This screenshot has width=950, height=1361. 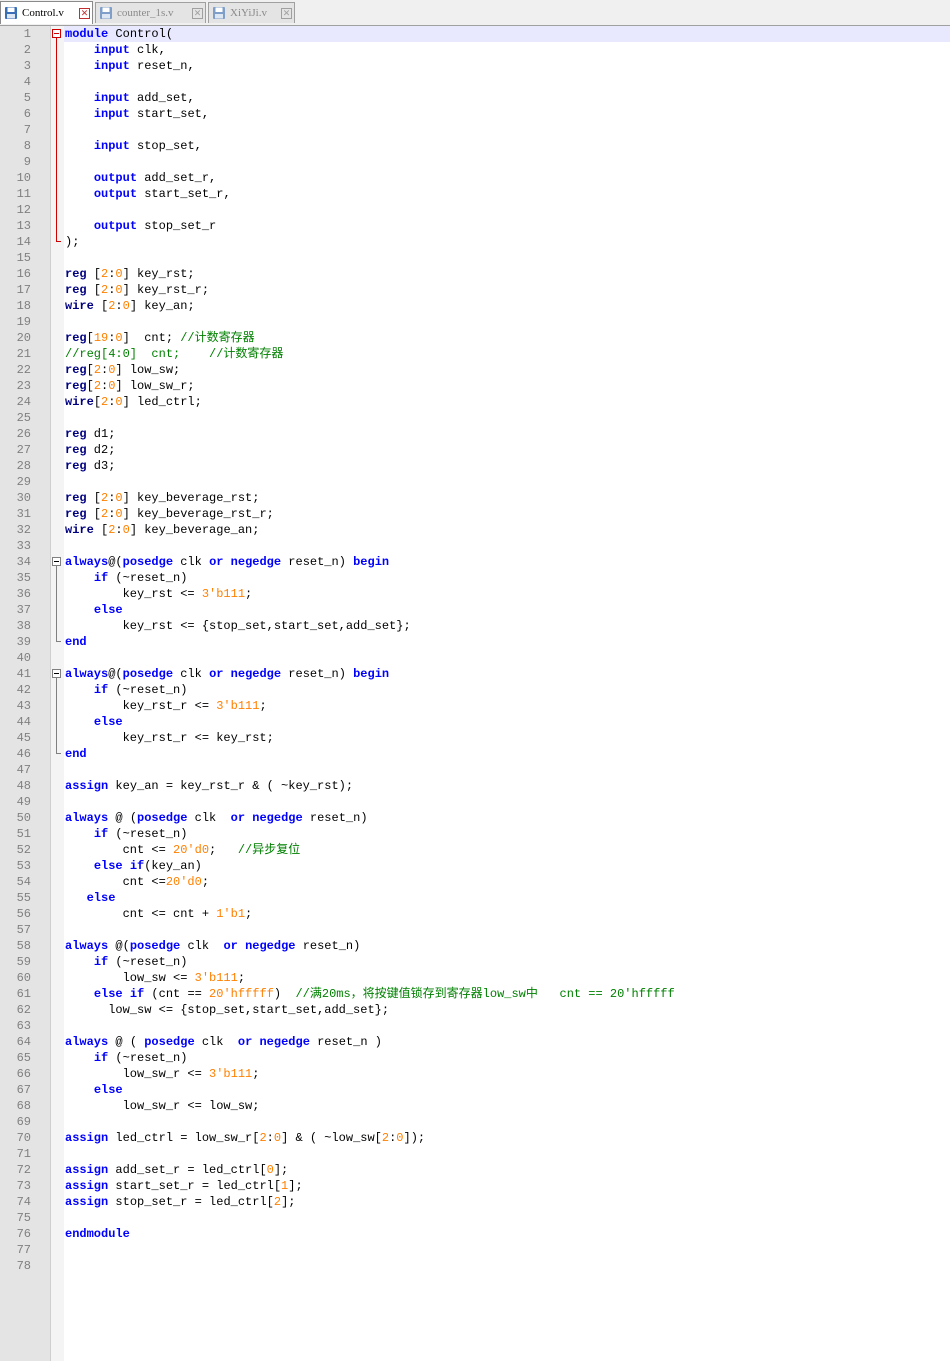 What do you see at coordinates (160, 338) in the screenshot?
I see `code-line: reg[19:0] cnt; //计数寄存器` at bounding box center [160, 338].